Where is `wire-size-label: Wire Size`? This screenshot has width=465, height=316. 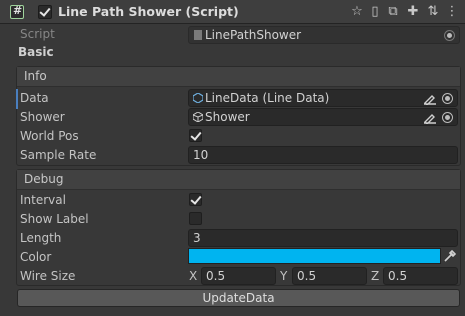
wire-size-label: Wire Size is located at coordinates (48, 276).